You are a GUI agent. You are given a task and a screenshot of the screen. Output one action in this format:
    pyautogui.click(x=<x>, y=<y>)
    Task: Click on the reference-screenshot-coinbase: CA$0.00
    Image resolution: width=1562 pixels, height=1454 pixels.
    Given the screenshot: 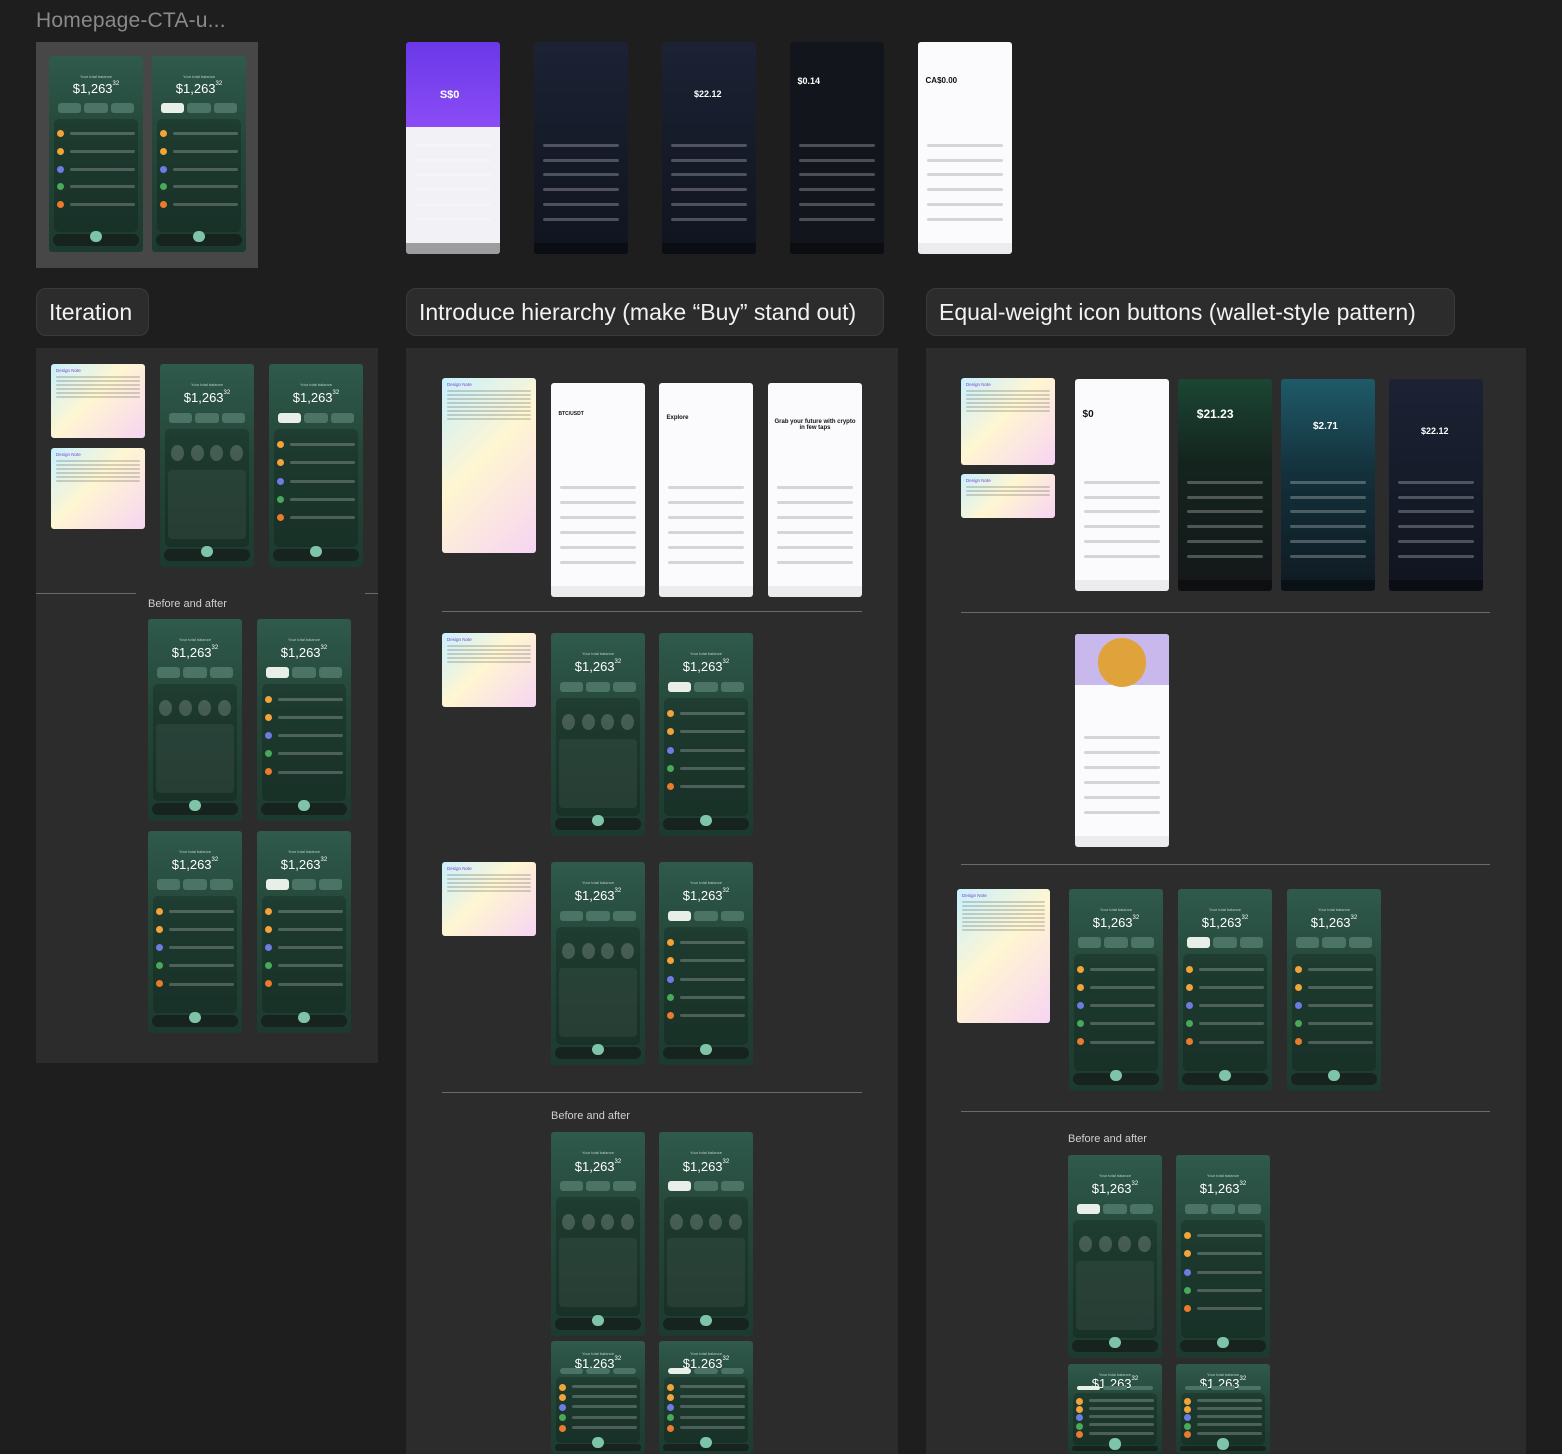 What is the action you would take?
    pyautogui.click(x=965, y=148)
    